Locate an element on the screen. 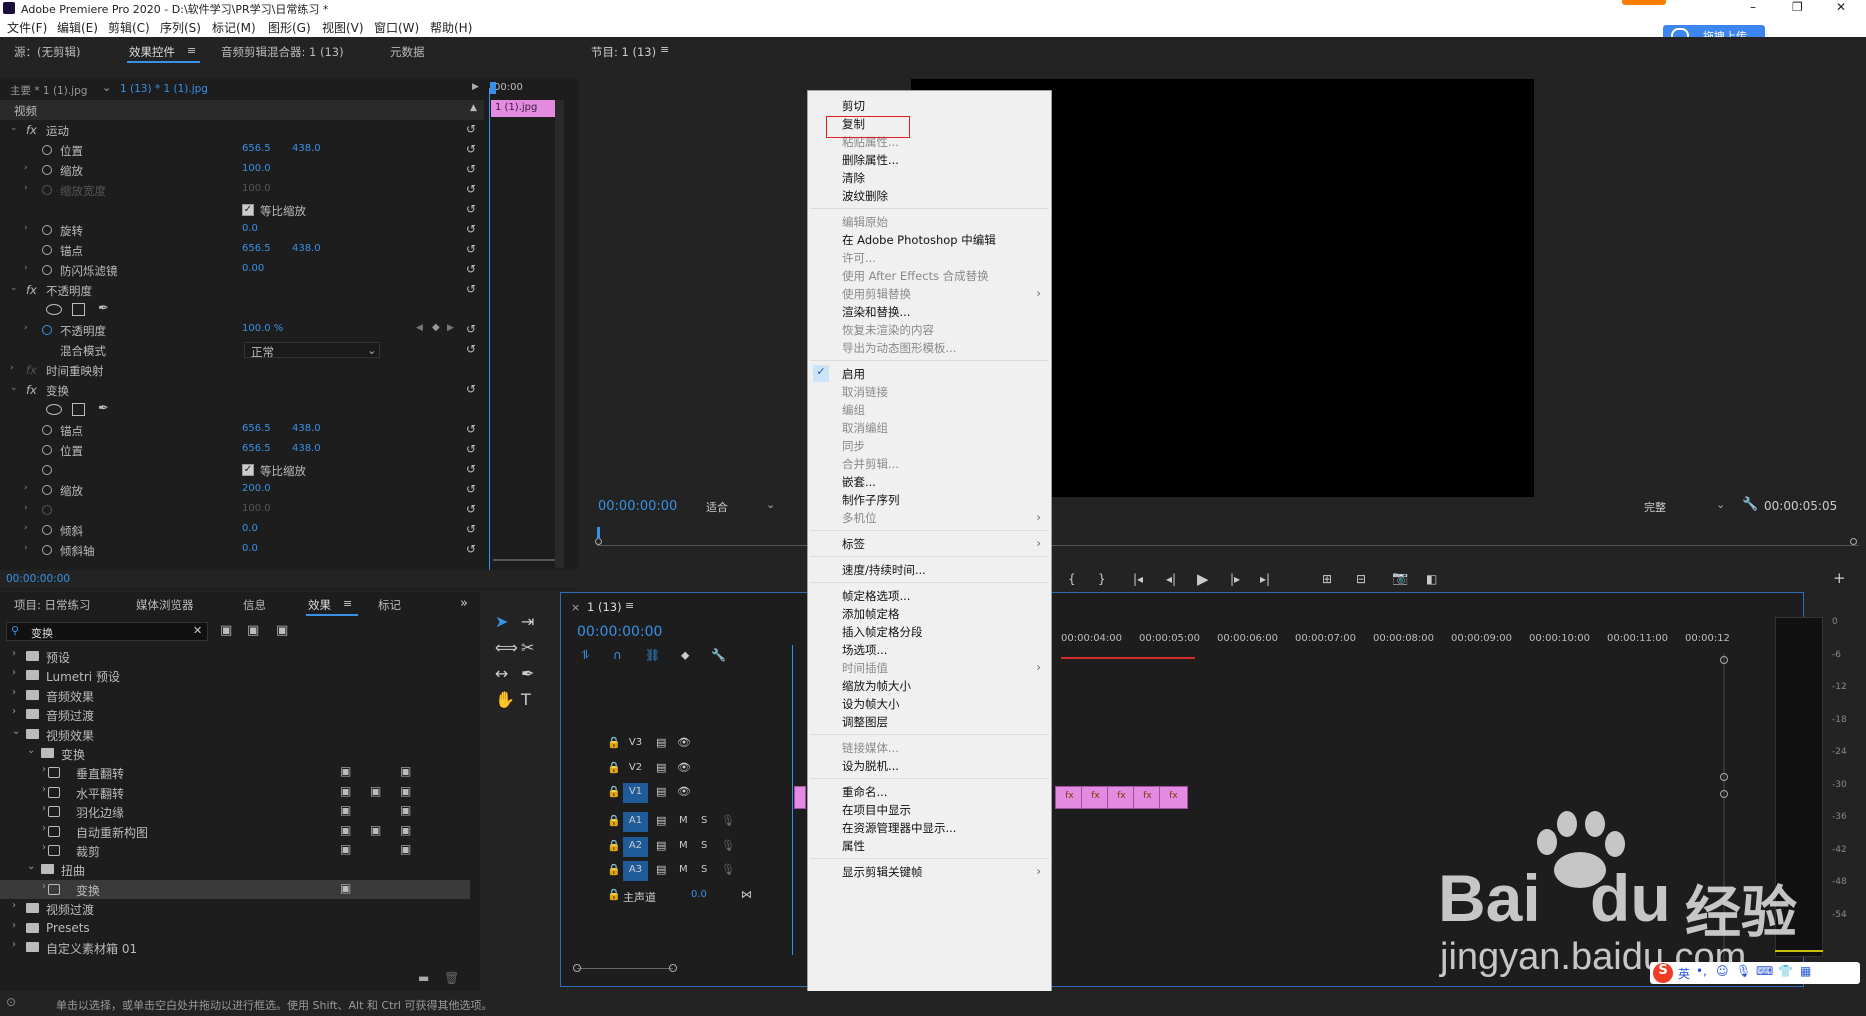 Image resolution: width=1866 pixels, height=1016 pixels. rotation-value: 0.0 is located at coordinates (250, 228).